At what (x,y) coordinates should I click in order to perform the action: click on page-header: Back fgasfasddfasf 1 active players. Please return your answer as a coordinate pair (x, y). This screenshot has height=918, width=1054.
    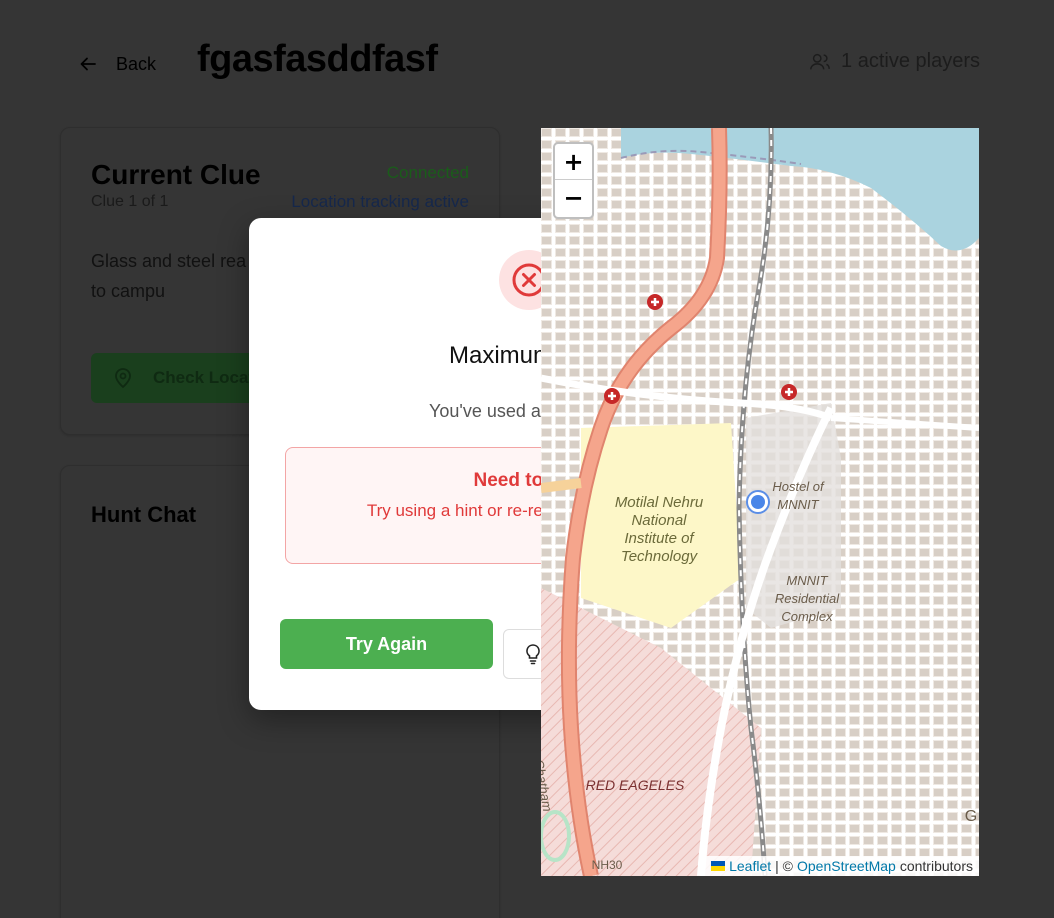
    Looking at the image, I should click on (527, 60).